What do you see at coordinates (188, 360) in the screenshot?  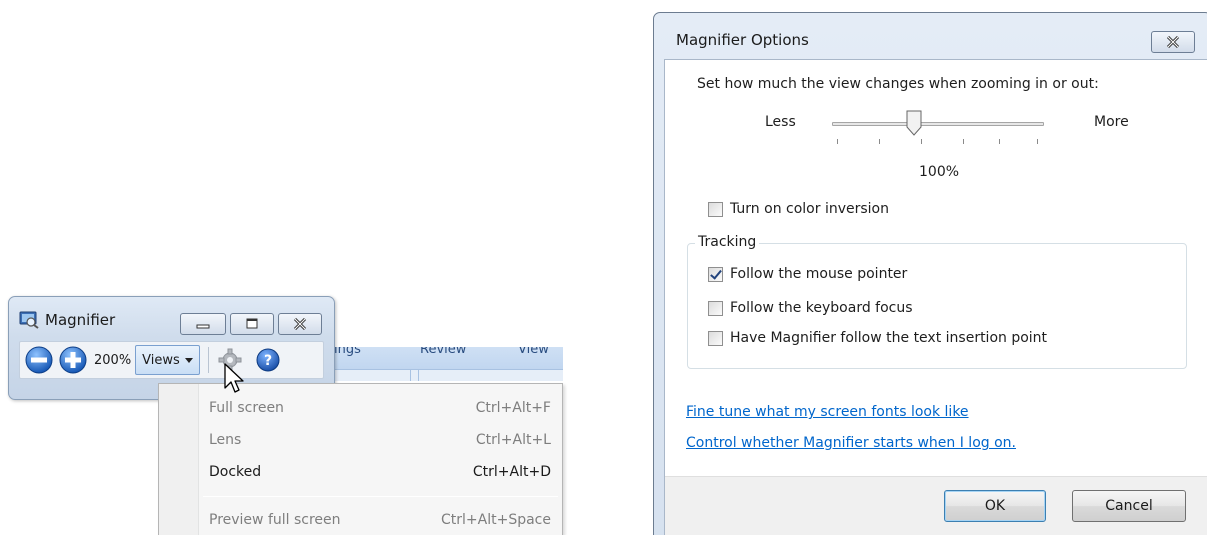 I see `chevron-down-icon` at bounding box center [188, 360].